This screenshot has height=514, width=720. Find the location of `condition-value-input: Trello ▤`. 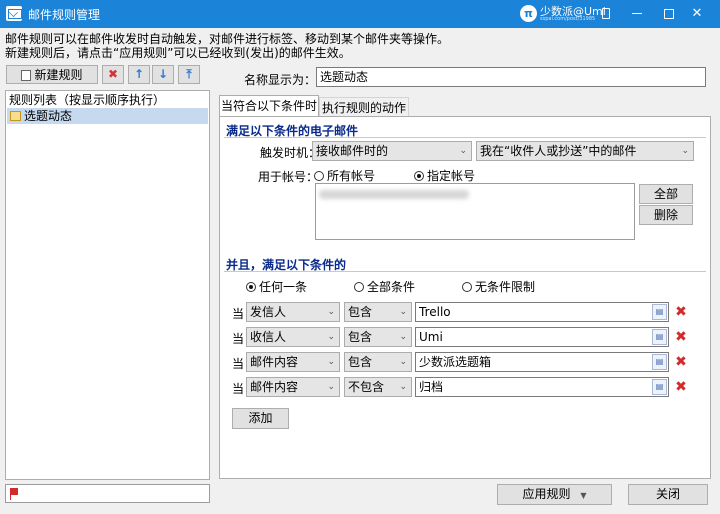

condition-value-input: Trello ▤ is located at coordinates (542, 312).